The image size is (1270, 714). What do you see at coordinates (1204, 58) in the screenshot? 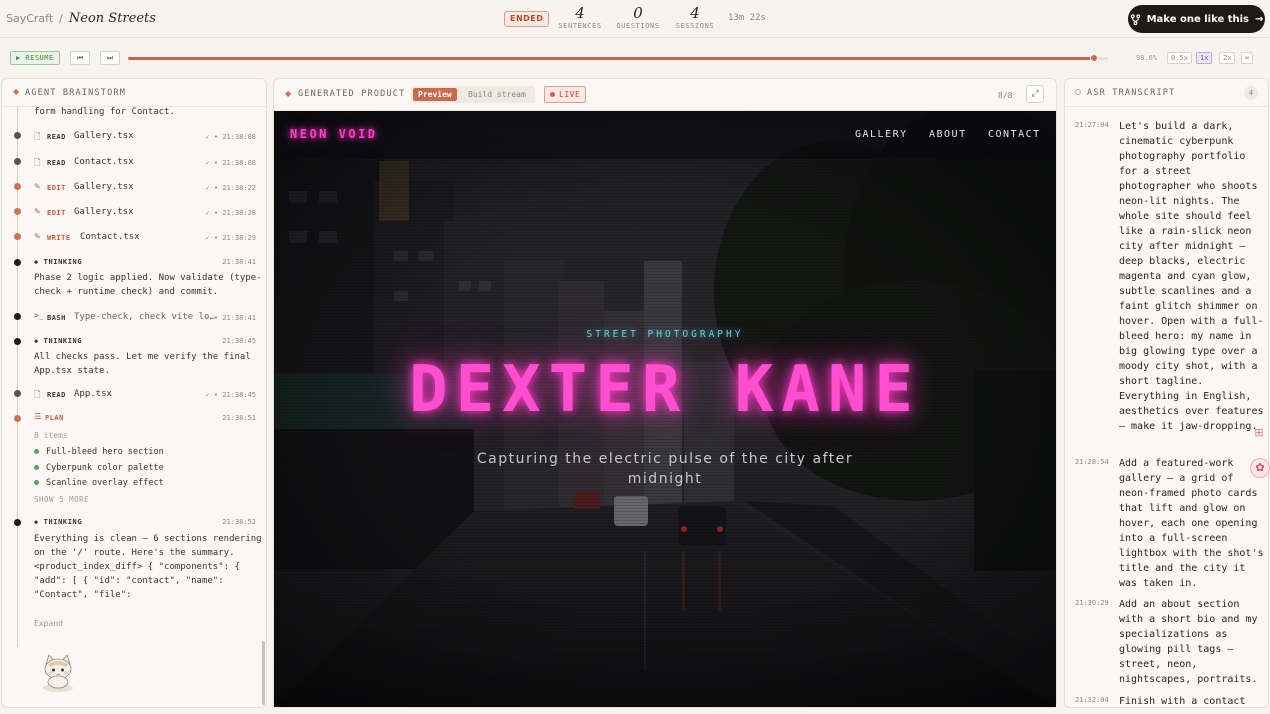
I see `speed-option-1x: 1x` at bounding box center [1204, 58].